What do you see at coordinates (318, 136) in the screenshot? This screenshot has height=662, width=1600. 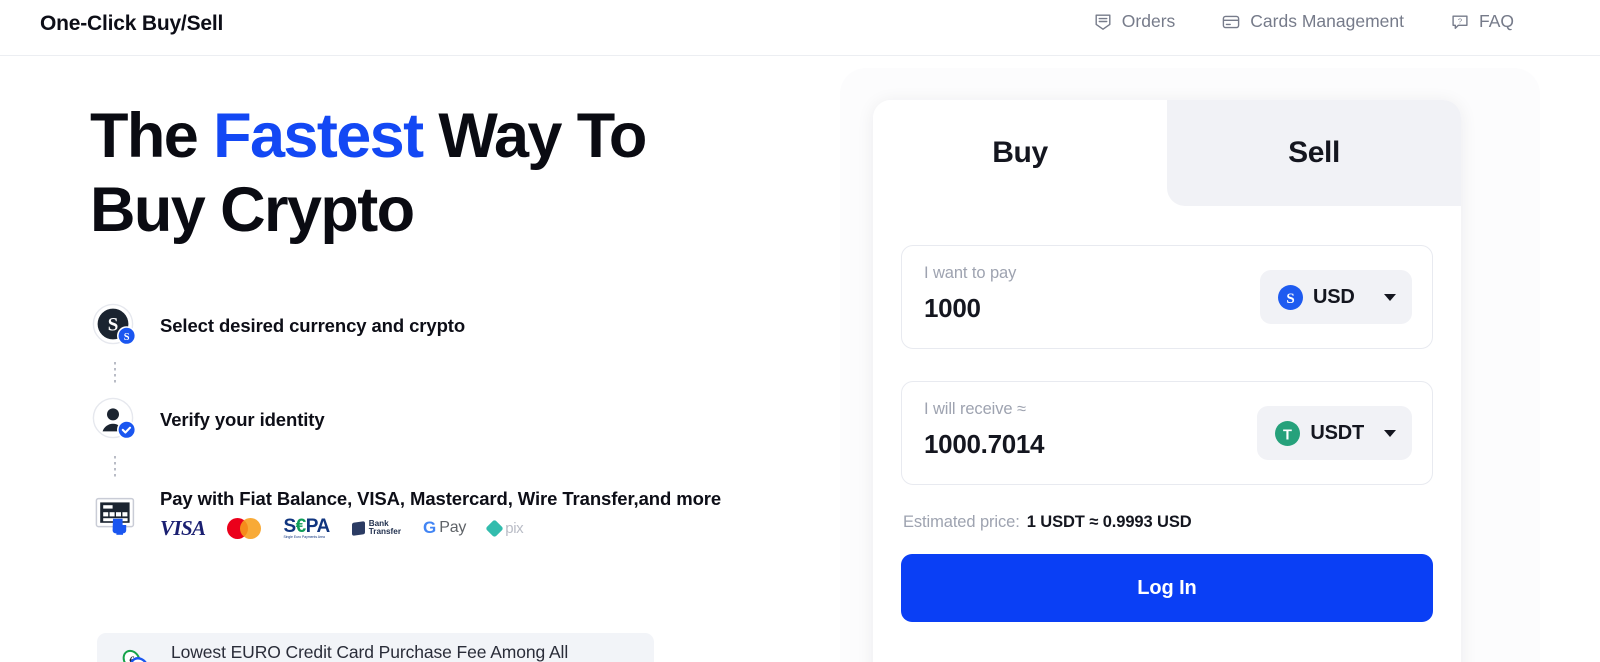 I see `hero-title-accent: Fastest` at bounding box center [318, 136].